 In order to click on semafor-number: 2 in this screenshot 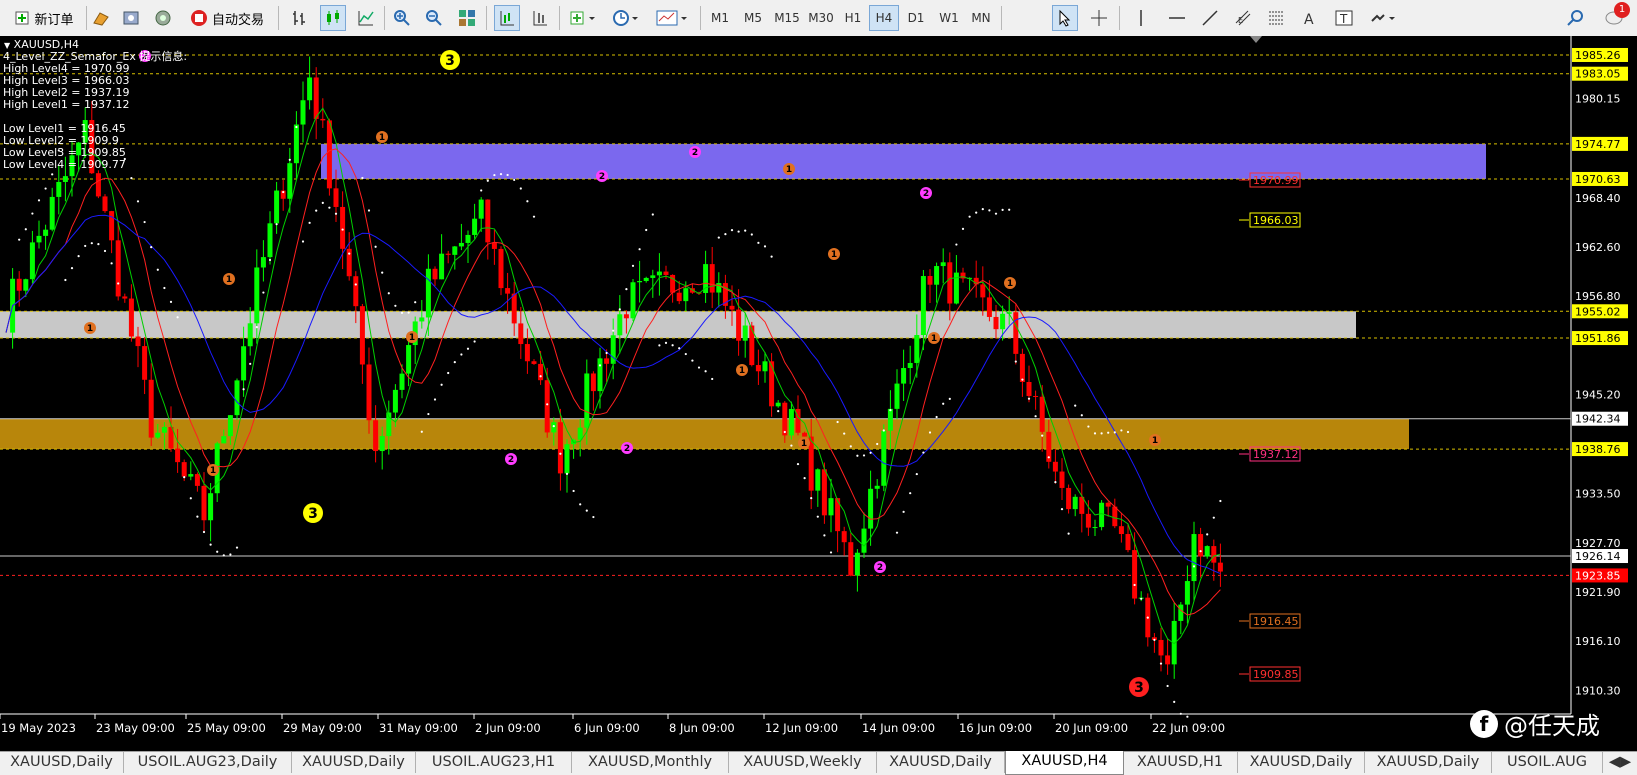, I will do `click(926, 194)`.